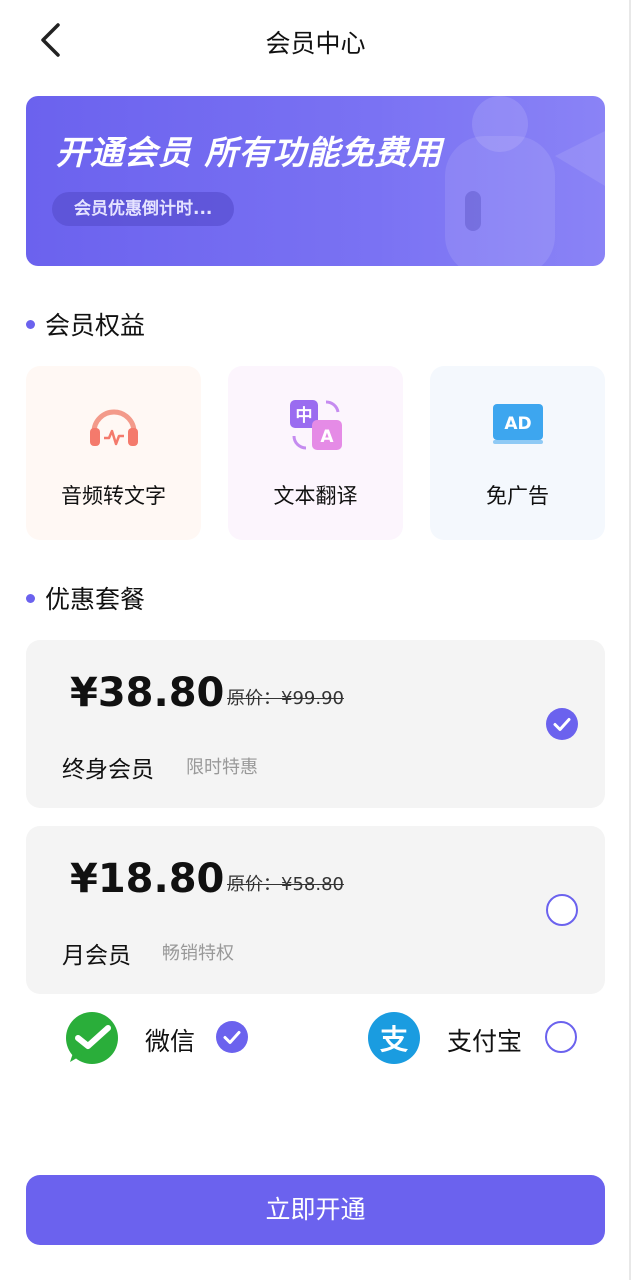 This screenshot has height=1280, width=631. What do you see at coordinates (222, 767) in the screenshot?
I see `plan-tag: 限时特惠` at bounding box center [222, 767].